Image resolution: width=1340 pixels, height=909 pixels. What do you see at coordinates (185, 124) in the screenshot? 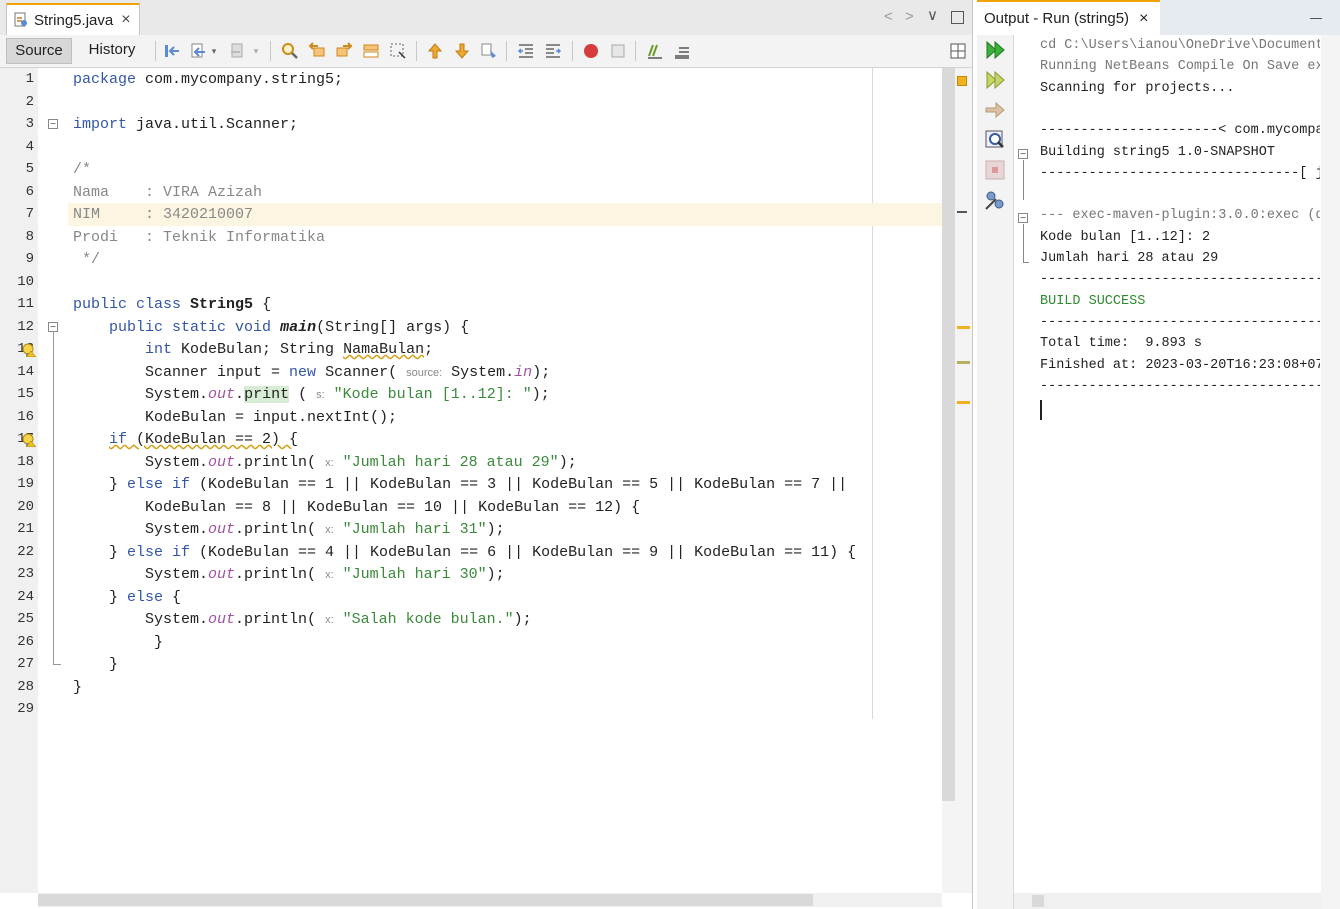
I see `code-line: import java.util.Scanner;` at bounding box center [185, 124].